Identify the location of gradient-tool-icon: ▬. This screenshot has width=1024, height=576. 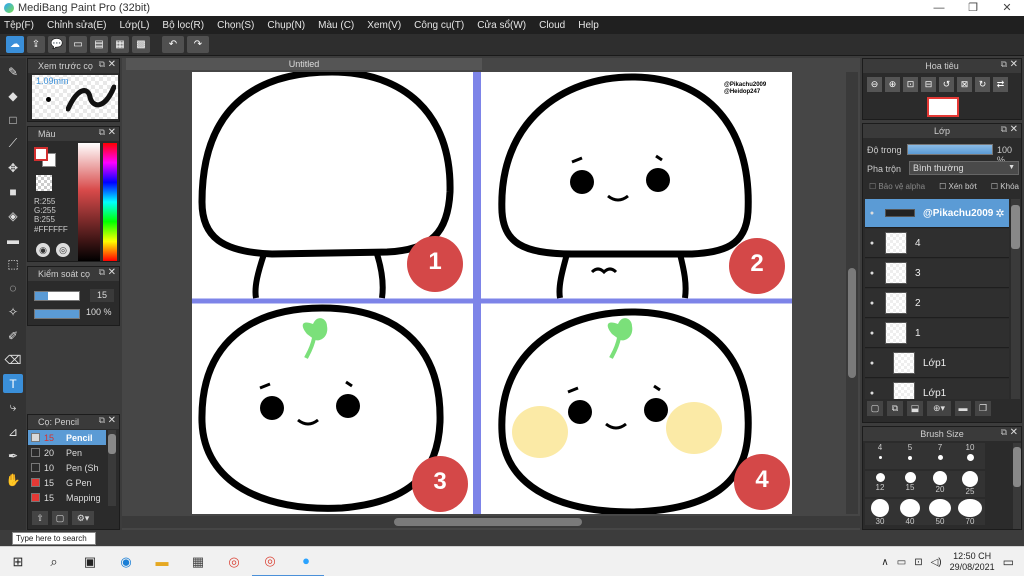
(13, 239).